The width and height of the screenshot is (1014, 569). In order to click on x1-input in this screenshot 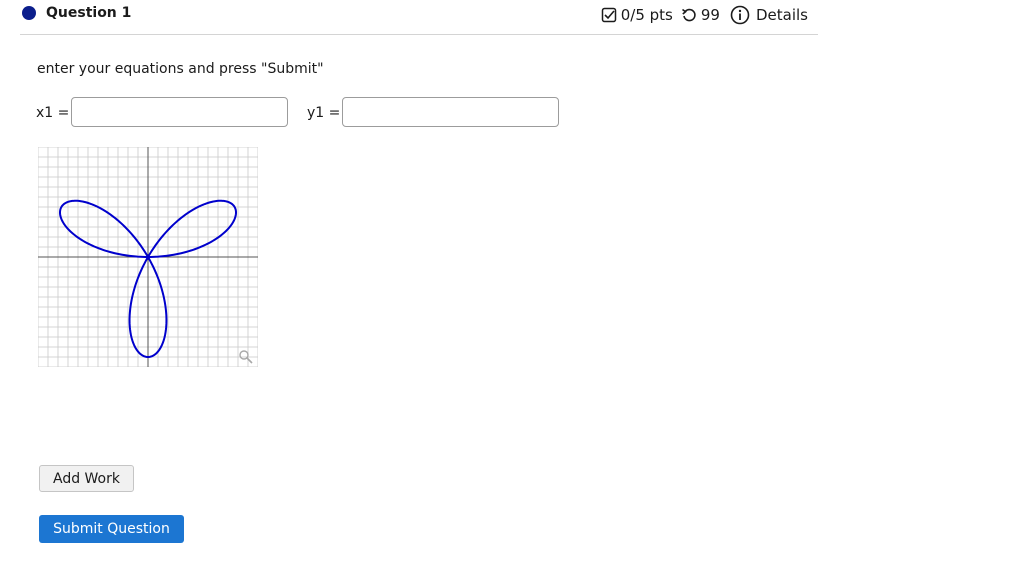, I will do `click(179, 112)`.